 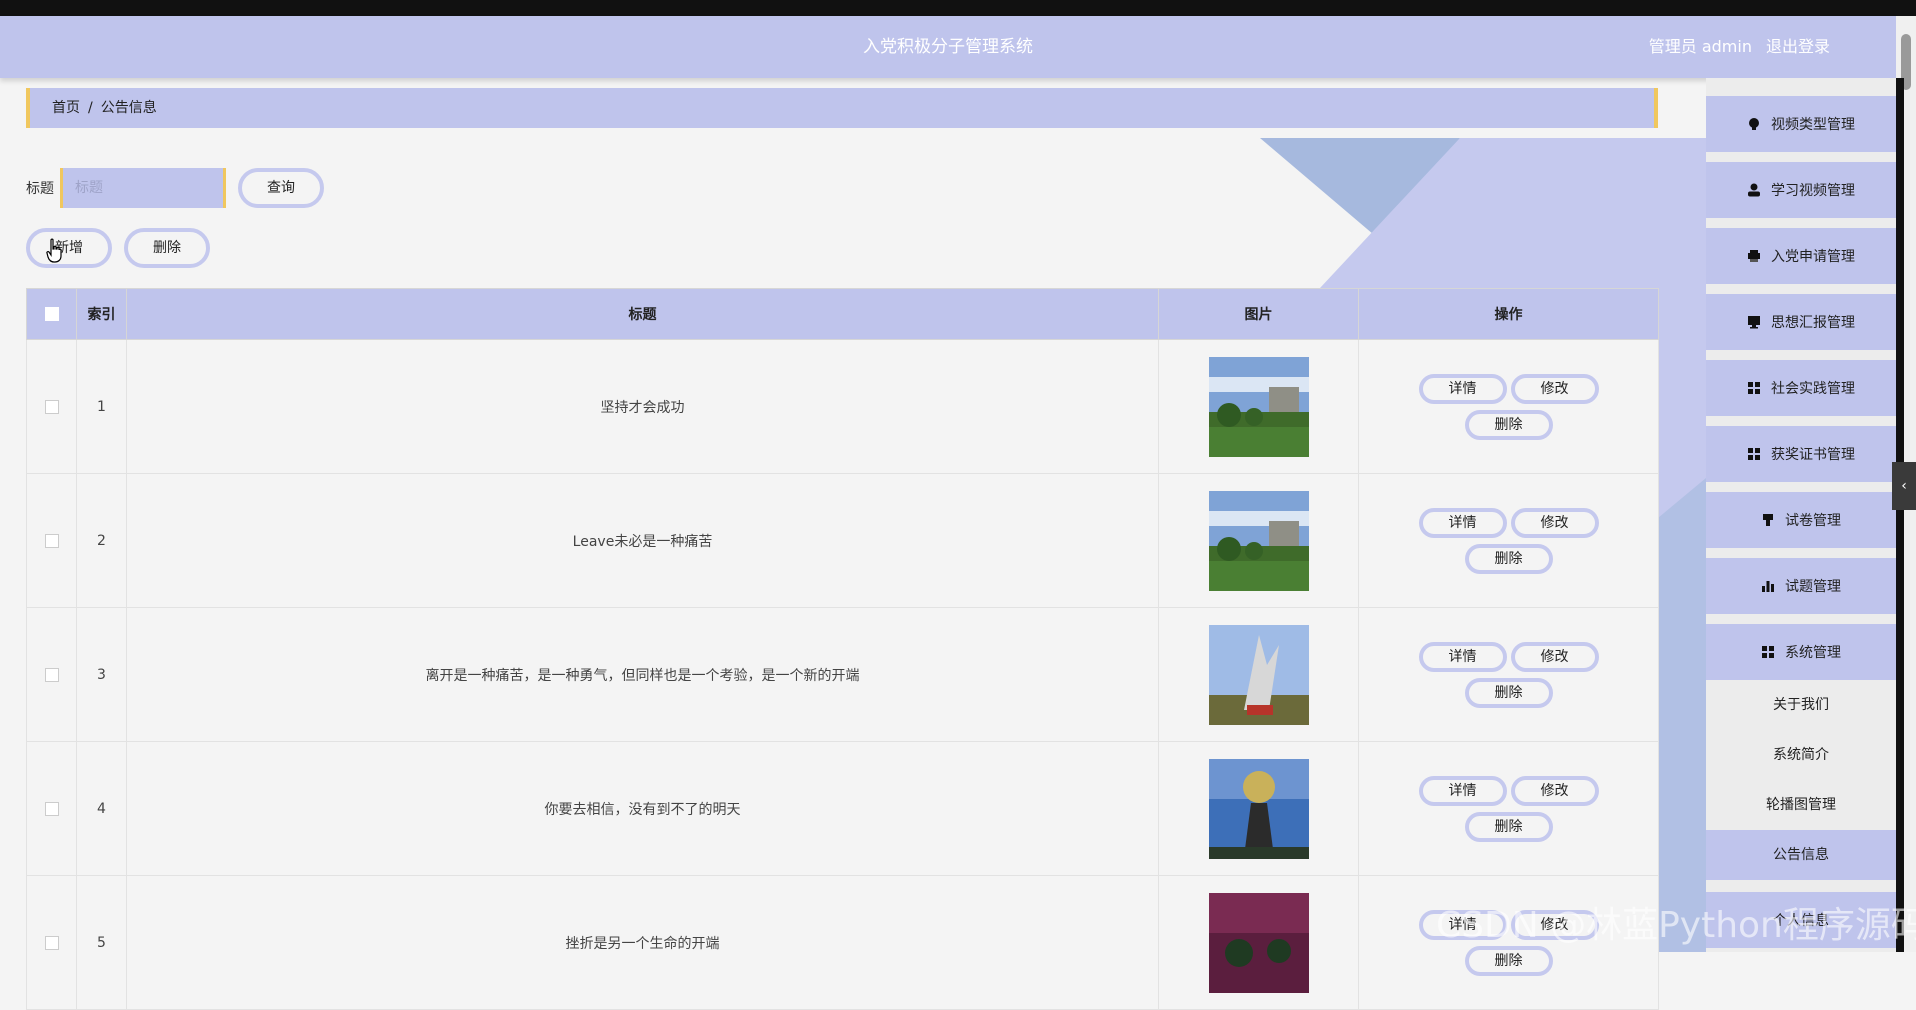 I want to click on sidebar-item-label: 系统管理, so click(x=1813, y=653).